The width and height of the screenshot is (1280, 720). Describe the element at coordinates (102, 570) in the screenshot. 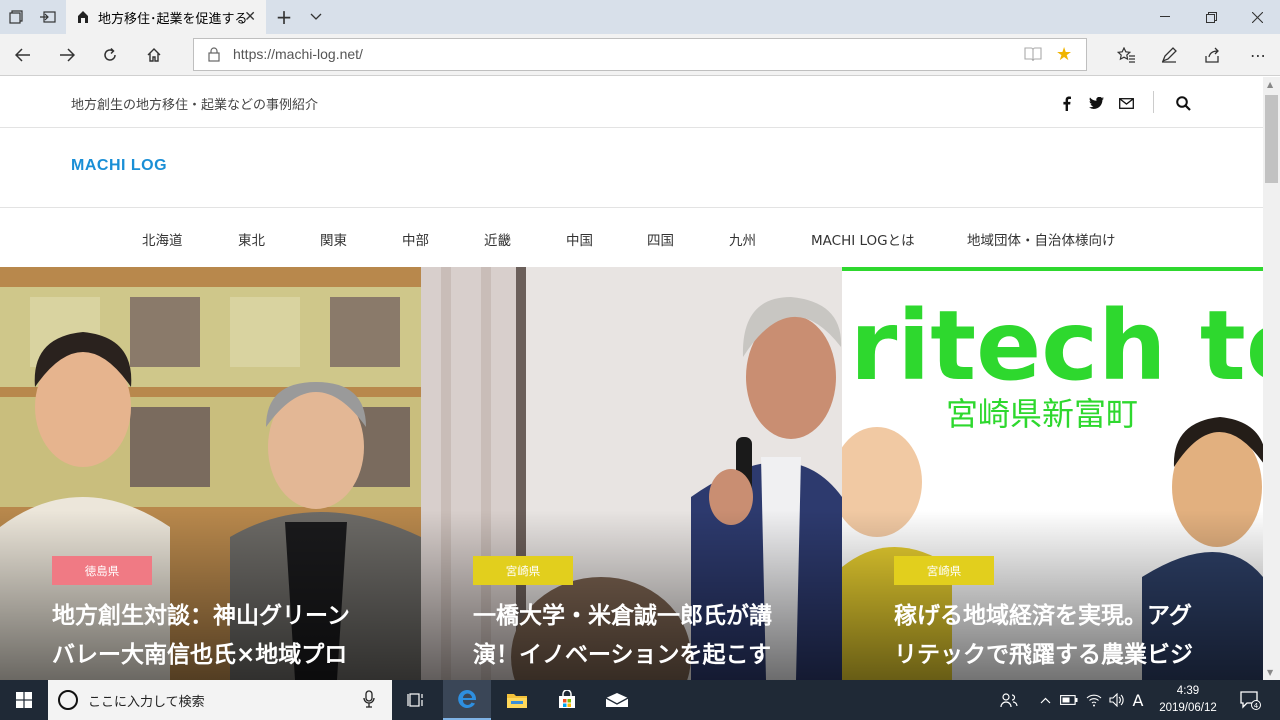

I see `category-badge: 徳島県` at that location.